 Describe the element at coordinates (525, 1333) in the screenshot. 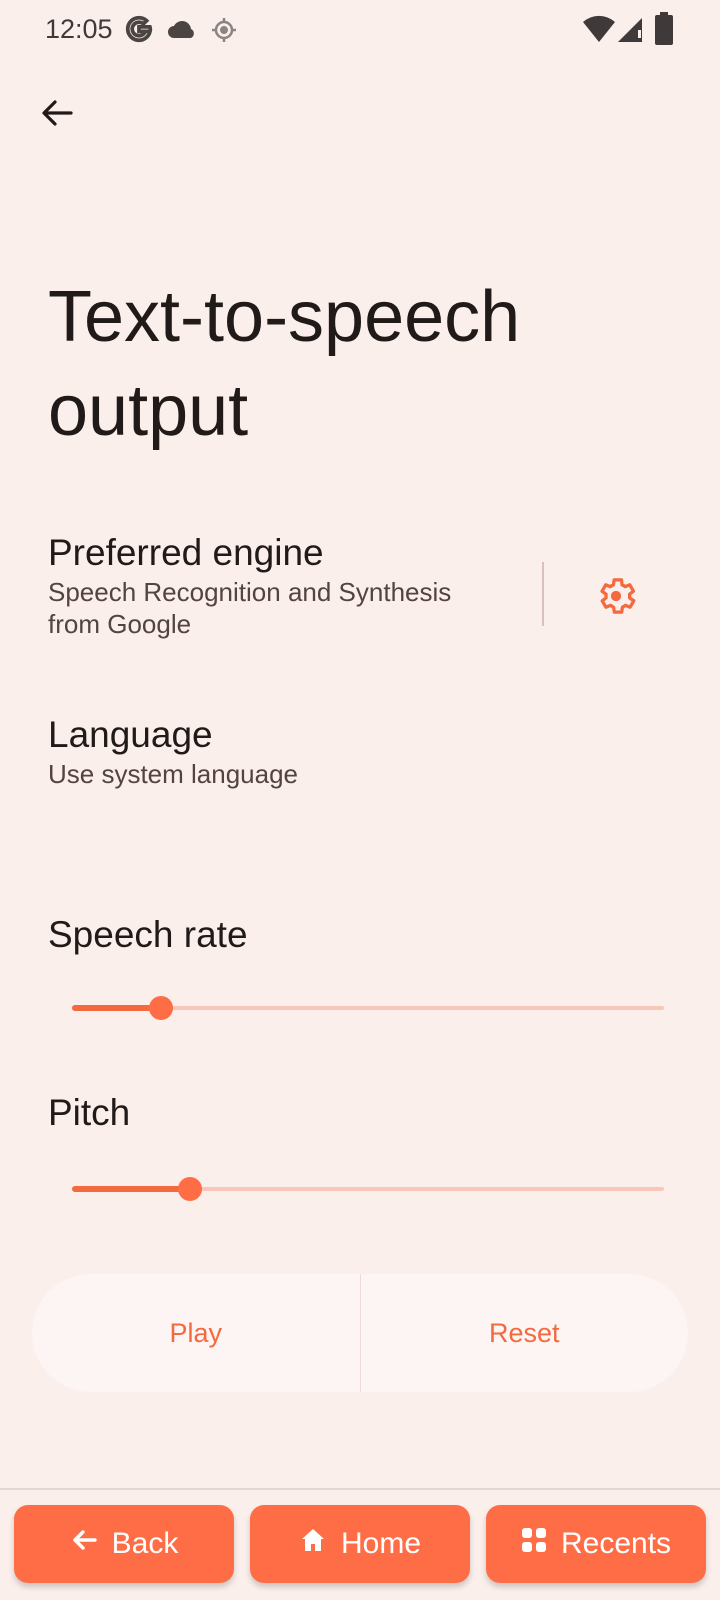

I see `reset-button: Reset` at that location.